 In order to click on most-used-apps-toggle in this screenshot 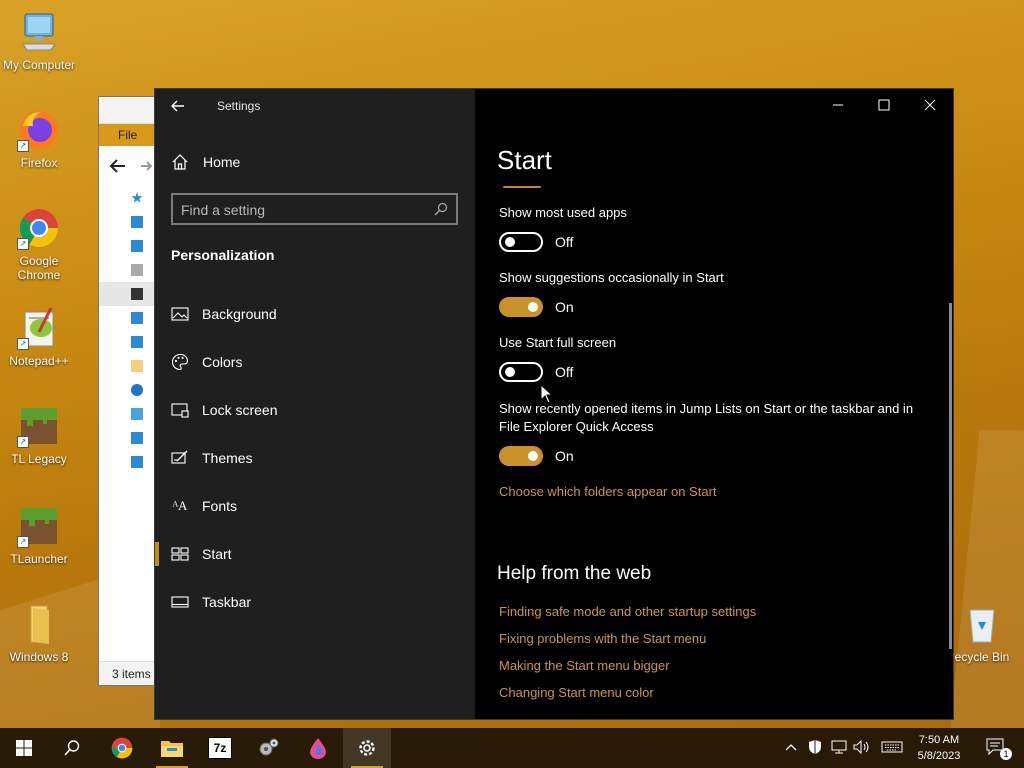, I will do `click(521, 242)`.